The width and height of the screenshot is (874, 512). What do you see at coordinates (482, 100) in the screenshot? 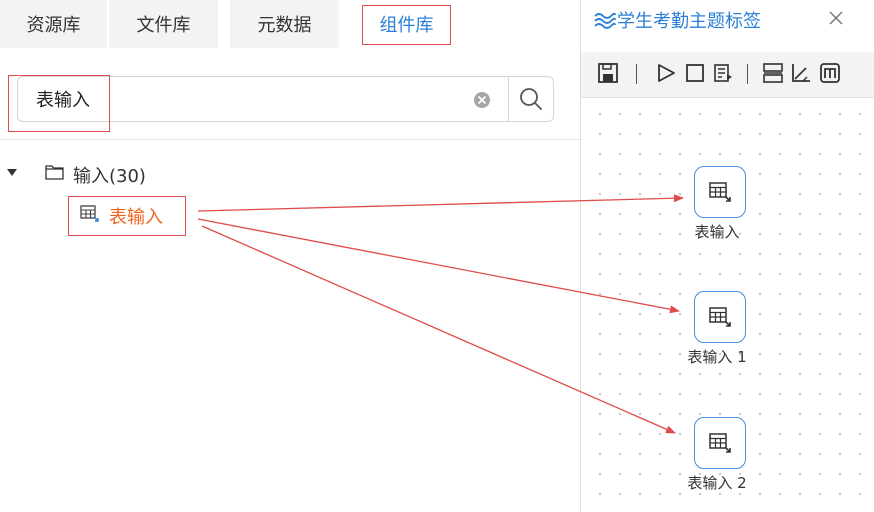
I see `clear-icon` at bounding box center [482, 100].